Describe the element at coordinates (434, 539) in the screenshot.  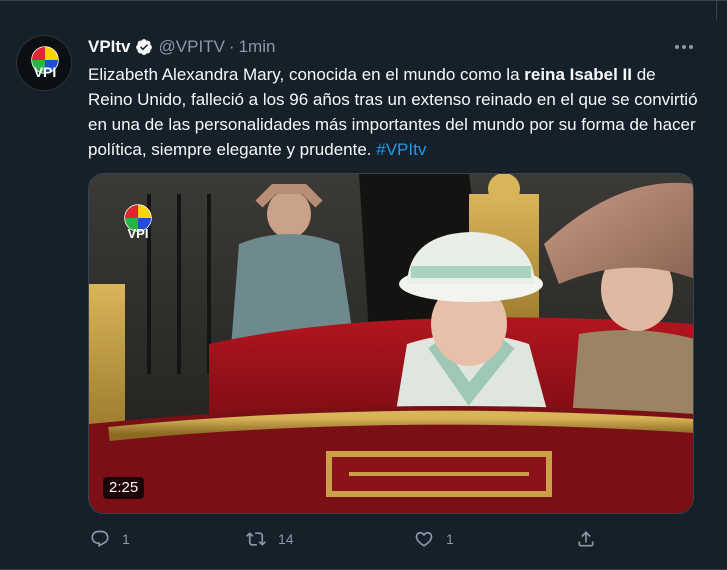
I see `like-button: 1` at that location.